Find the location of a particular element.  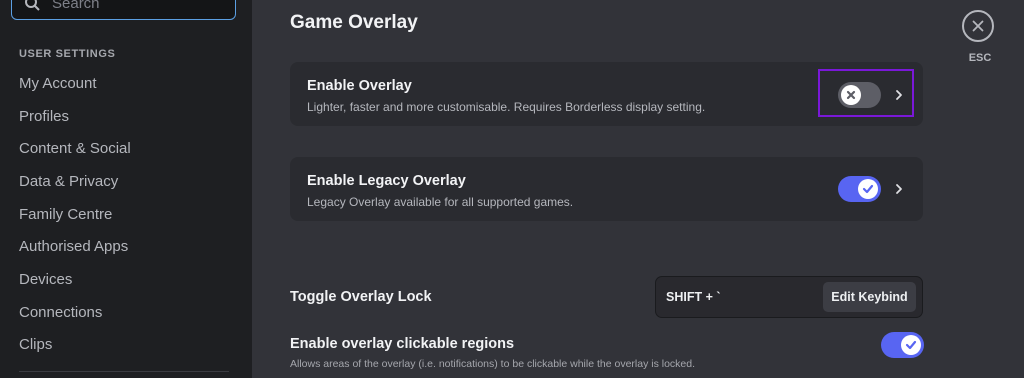

clickable-regions-label: Enable overlay clickable regions is located at coordinates (402, 344).